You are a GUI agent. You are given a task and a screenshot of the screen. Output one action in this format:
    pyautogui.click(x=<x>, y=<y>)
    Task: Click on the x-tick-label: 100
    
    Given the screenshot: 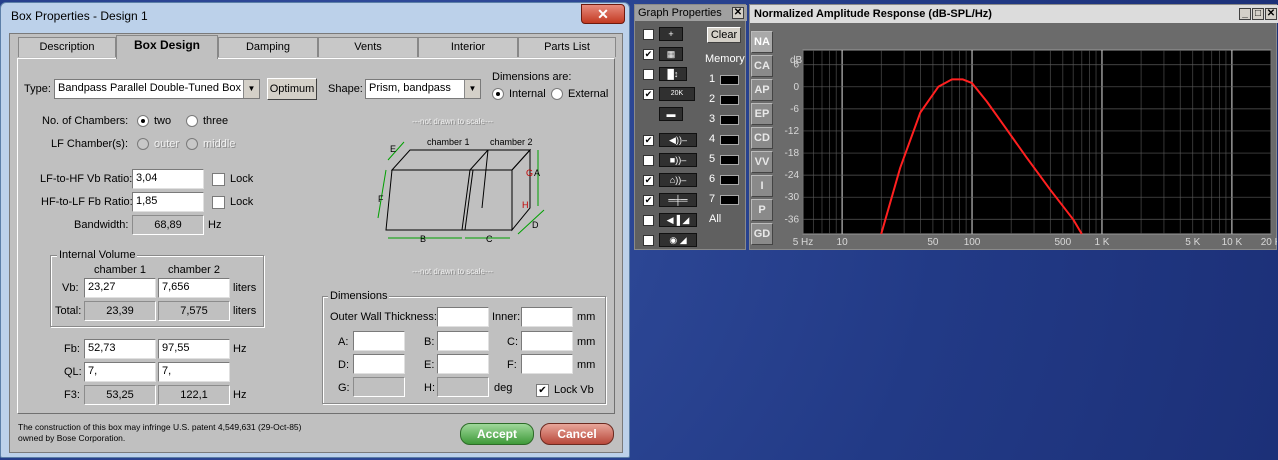 What is the action you would take?
    pyautogui.click(x=972, y=242)
    